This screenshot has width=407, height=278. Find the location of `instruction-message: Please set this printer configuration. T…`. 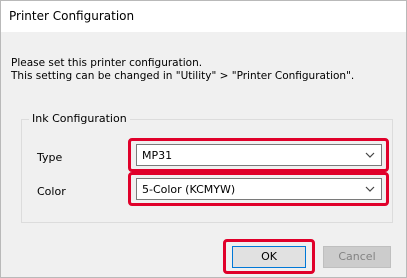

instruction-message: Please set this printer configuration. T… is located at coordinates (182, 70).